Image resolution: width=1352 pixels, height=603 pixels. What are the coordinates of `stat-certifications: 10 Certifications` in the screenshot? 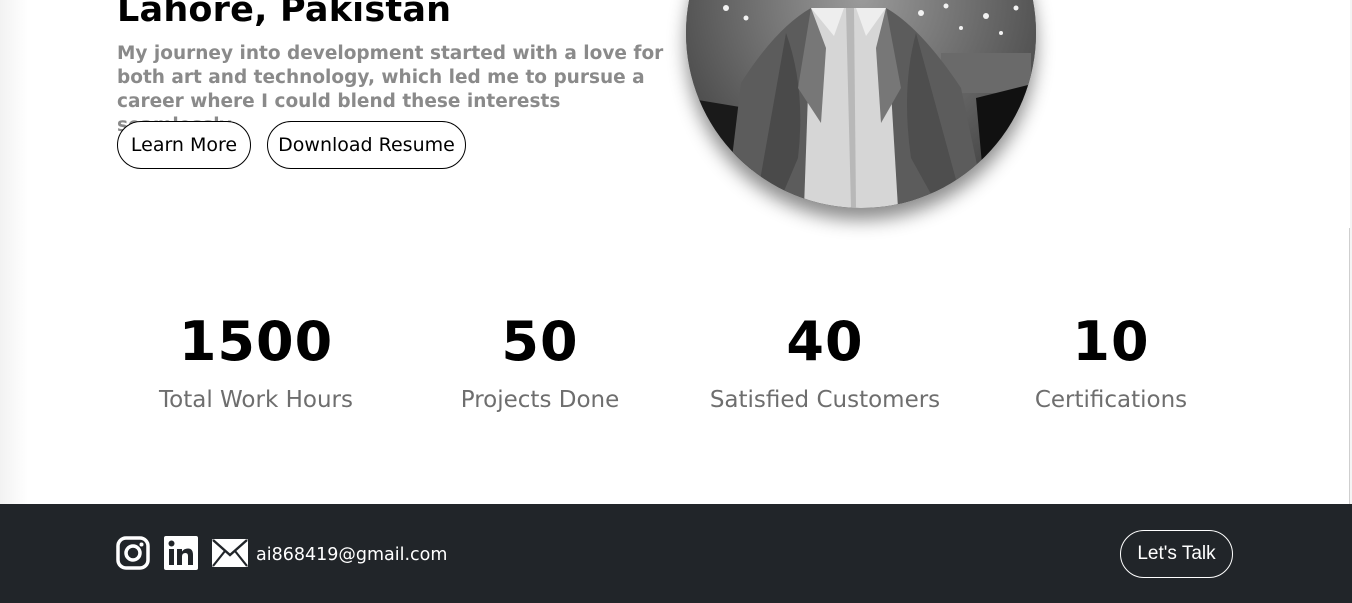 It's located at (1111, 362).